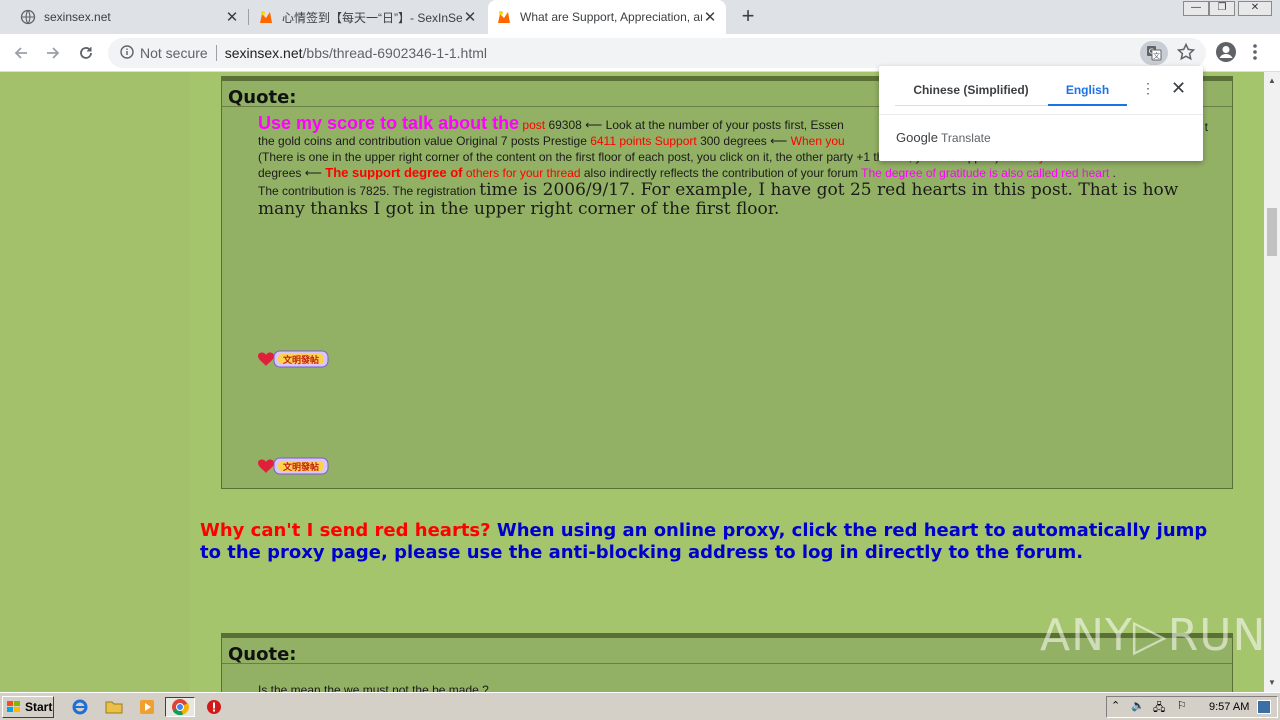 Image resolution: width=1280 pixels, height=720 pixels. Describe the element at coordinates (1152, 635) in the screenshot. I see `anyrun-watermark: ANY▷RUN` at that location.